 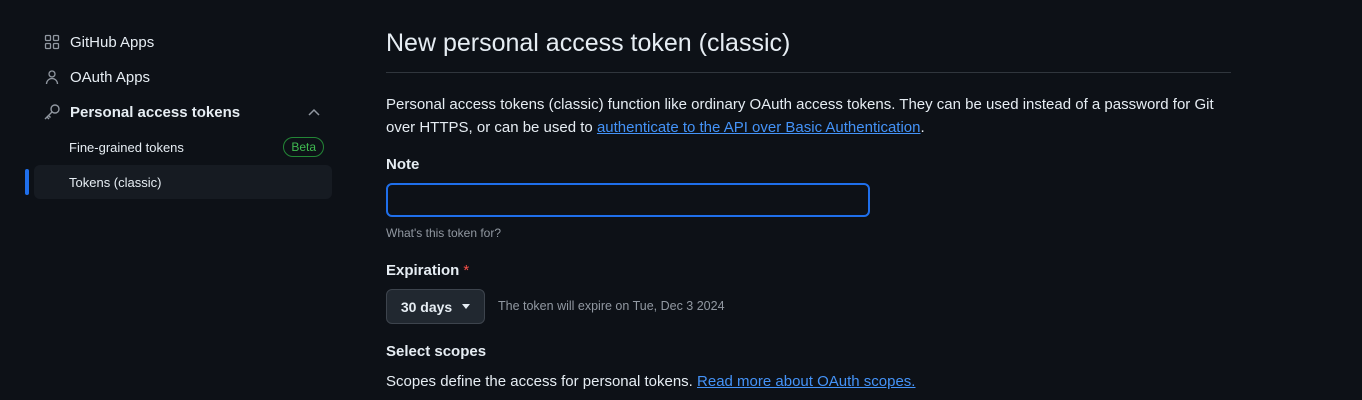 I want to click on sidebar-subitem-label: Tokens (classic), so click(x=115, y=182).